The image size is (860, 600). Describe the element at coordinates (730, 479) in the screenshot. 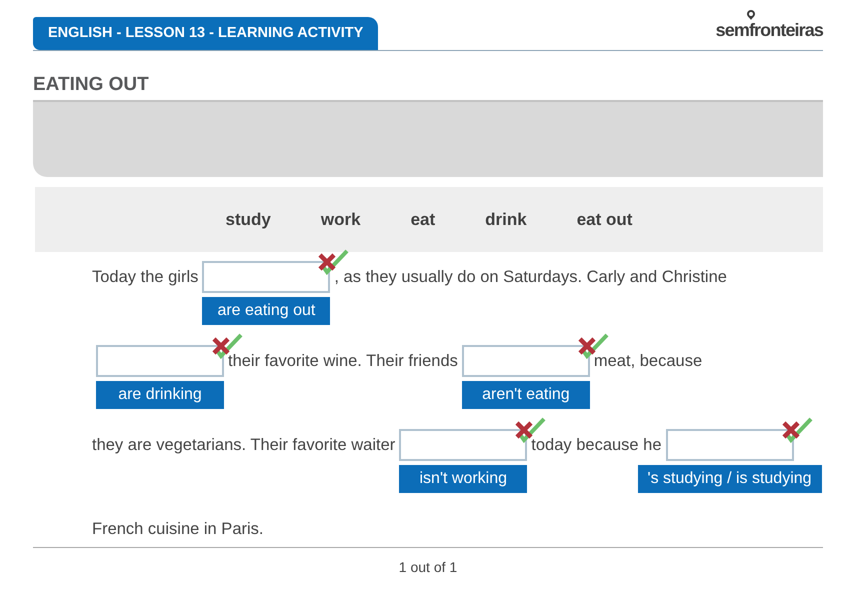

I see `correct-answer-label: 's studying / is studying` at that location.